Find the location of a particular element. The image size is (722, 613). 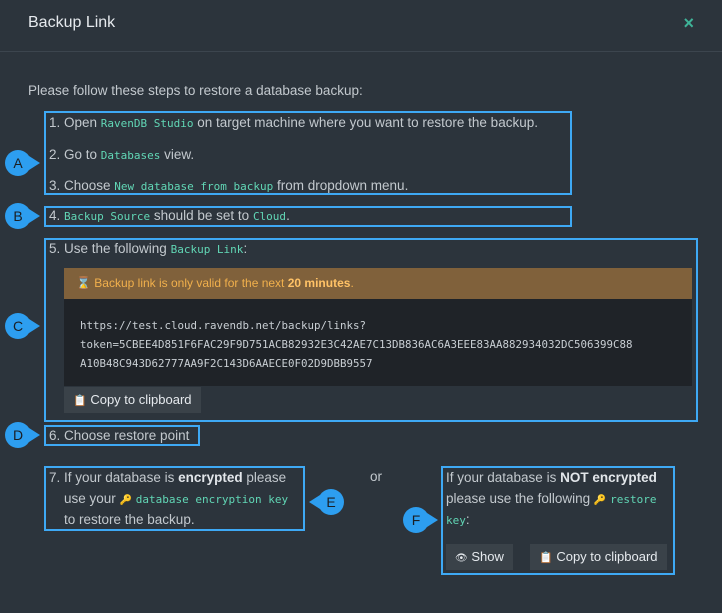

dialog-title: Backup Link is located at coordinates (72, 22).